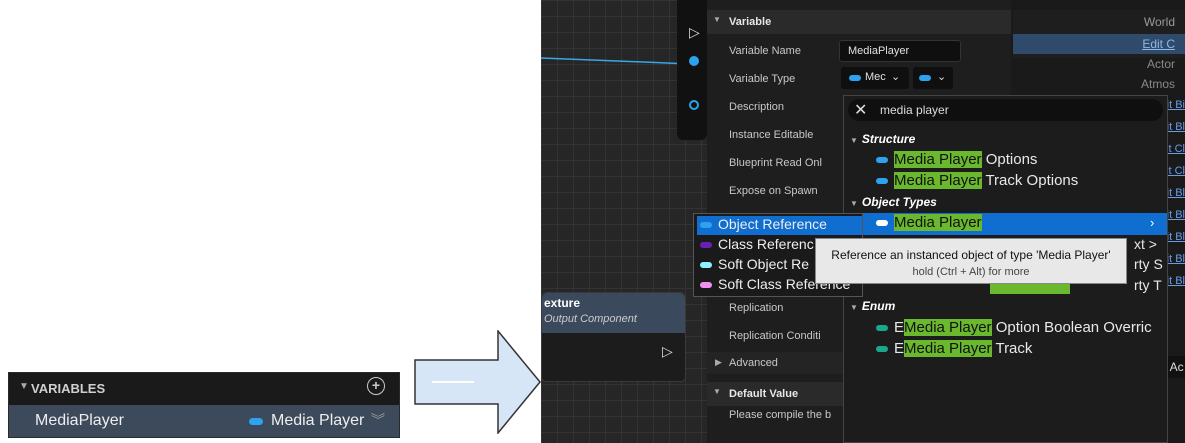 This screenshot has width=1185, height=443. Describe the element at coordinates (764, 264) in the screenshot. I see `menu-item-label: Soft Object Re` at that location.